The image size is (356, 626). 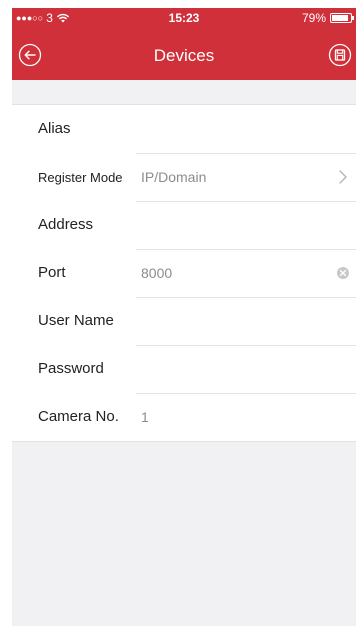 I want to click on page-title: Devices, so click(x=184, y=55).